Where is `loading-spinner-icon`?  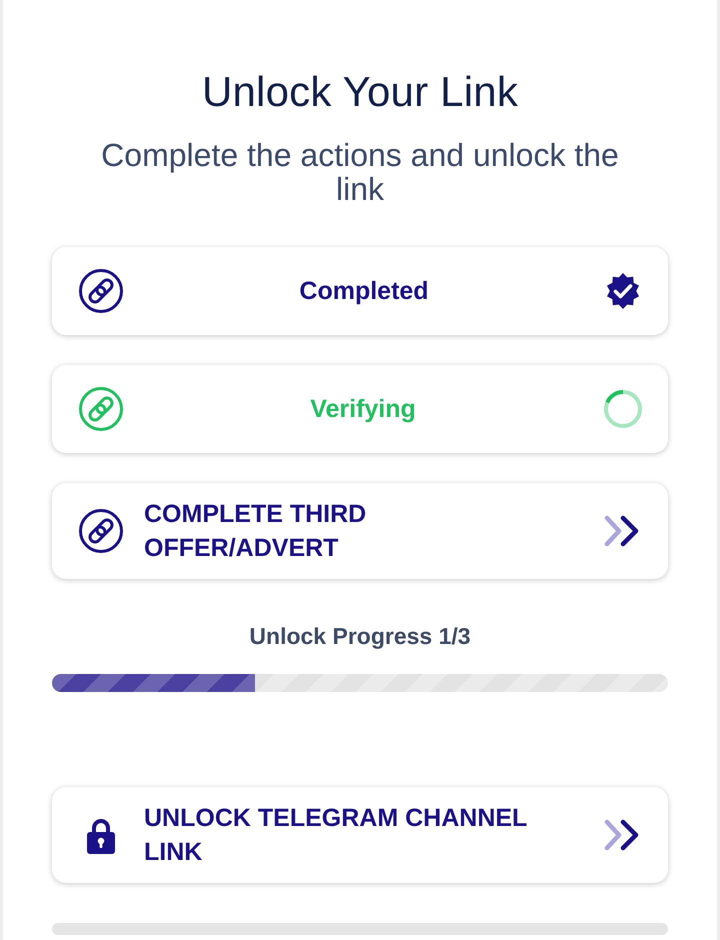 loading-spinner-icon is located at coordinates (623, 409).